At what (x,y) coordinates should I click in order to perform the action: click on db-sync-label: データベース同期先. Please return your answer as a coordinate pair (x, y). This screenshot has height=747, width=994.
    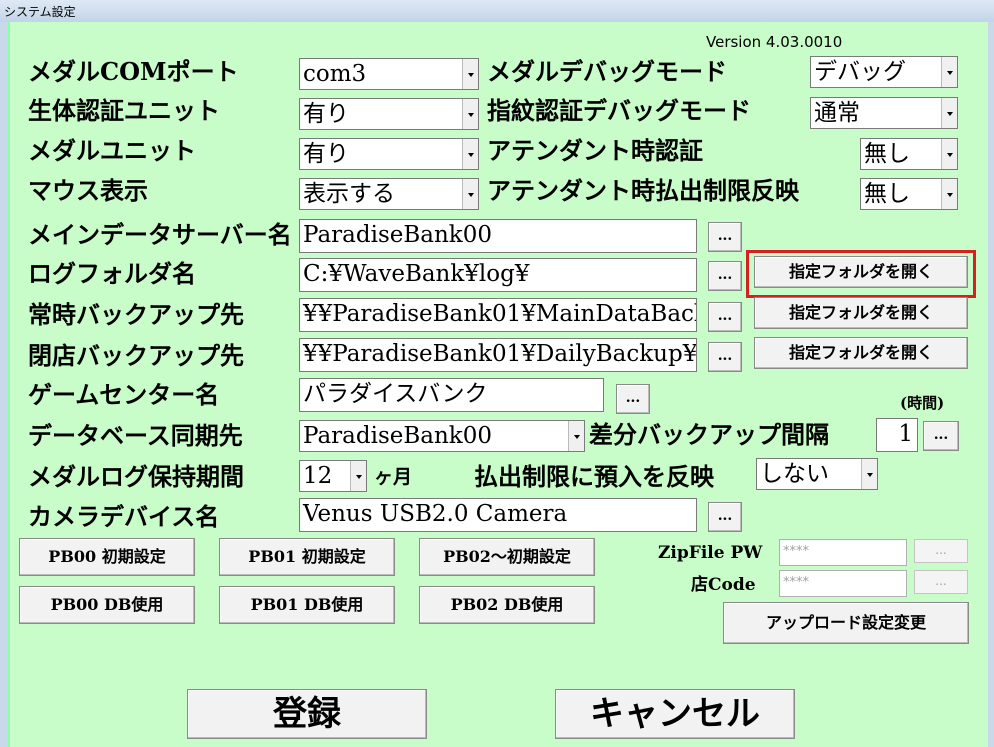
    Looking at the image, I should click on (135, 435).